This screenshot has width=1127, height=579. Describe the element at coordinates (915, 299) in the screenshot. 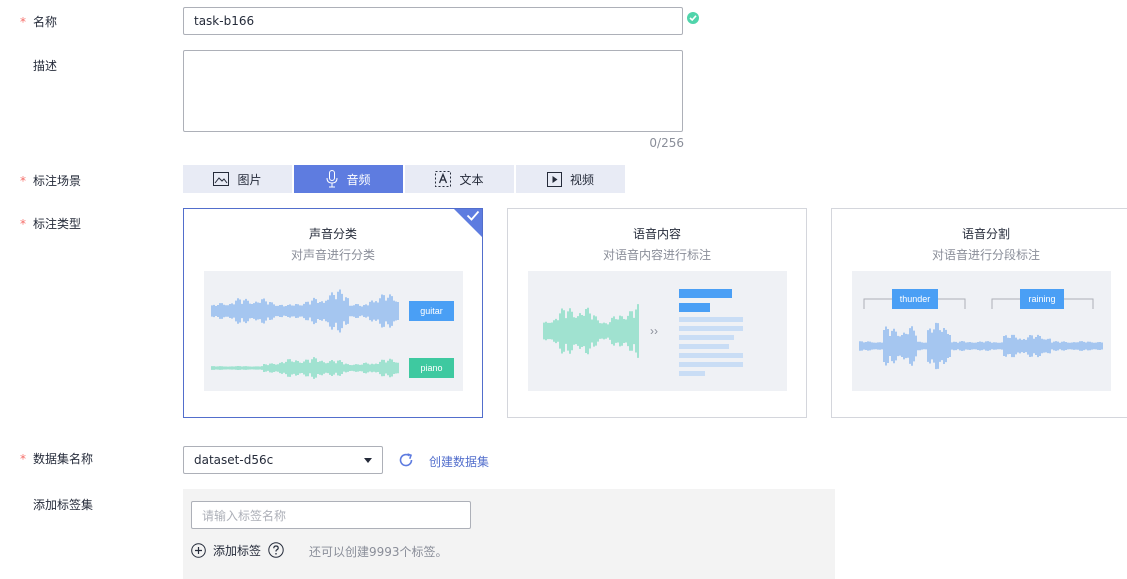

I see `thunder-tag-label: thunder` at that location.